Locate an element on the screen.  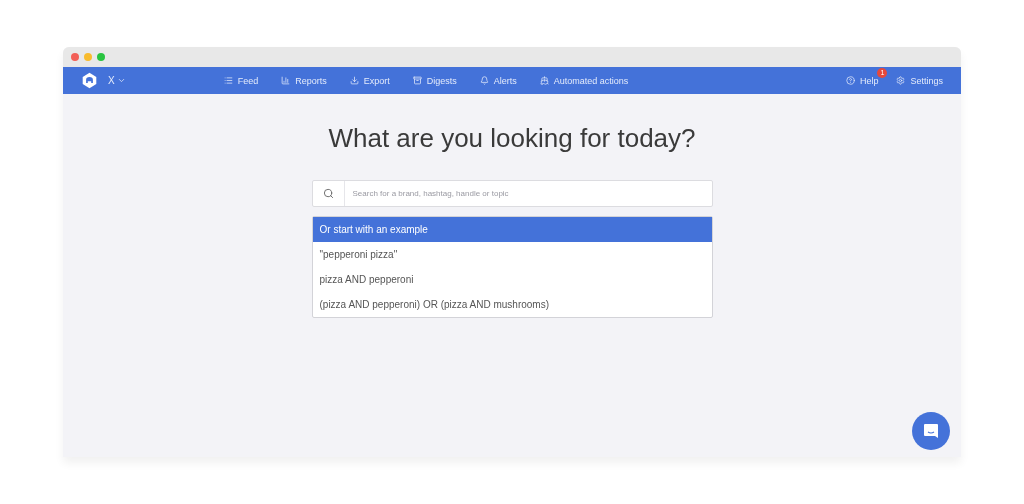
close-icon is located at coordinates (75, 57).